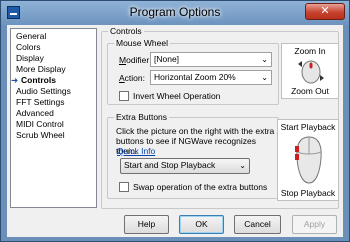 This screenshot has width=350, height=242. What do you see at coordinates (257, 224) in the screenshot?
I see `cancel-button: Cancel` at bounding box center [257, 224].